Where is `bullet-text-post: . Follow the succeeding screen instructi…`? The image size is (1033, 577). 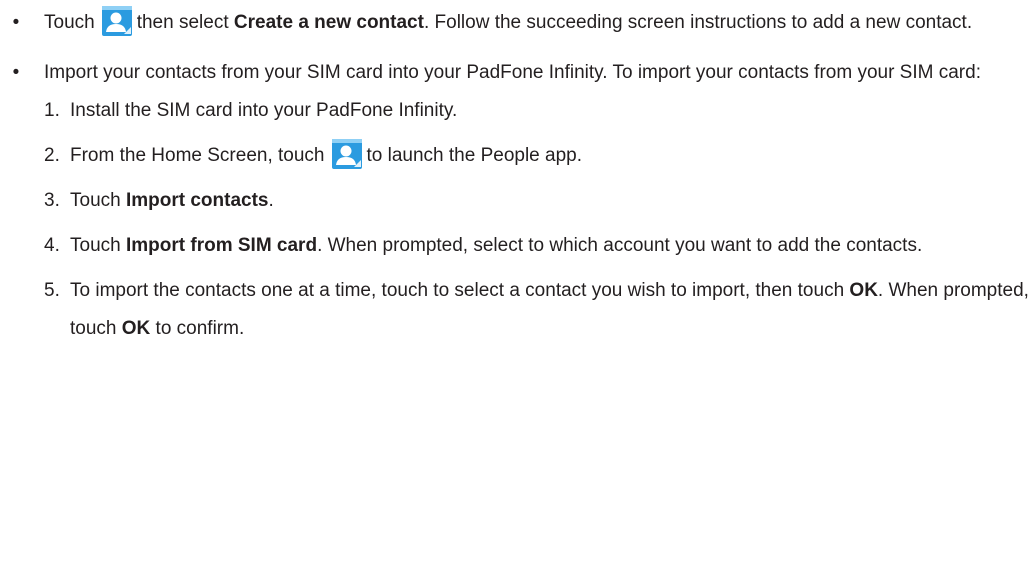
bullet-text-post: . Follow the succeeding screen instructi… is located at coordinates (698, 22).